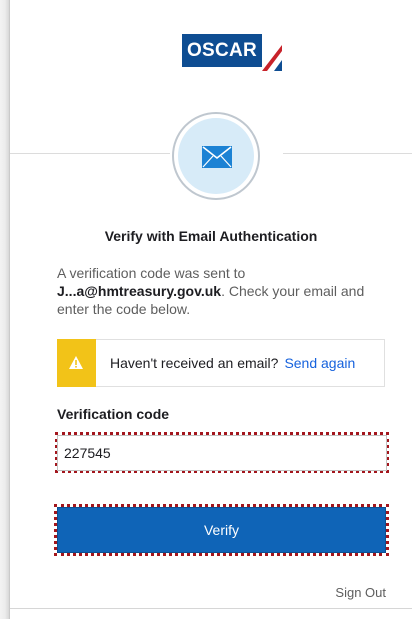 The width and height of the screenshot is (412, 619). I want to click on notice-message: Haven't received an email?, so click(194, 363).